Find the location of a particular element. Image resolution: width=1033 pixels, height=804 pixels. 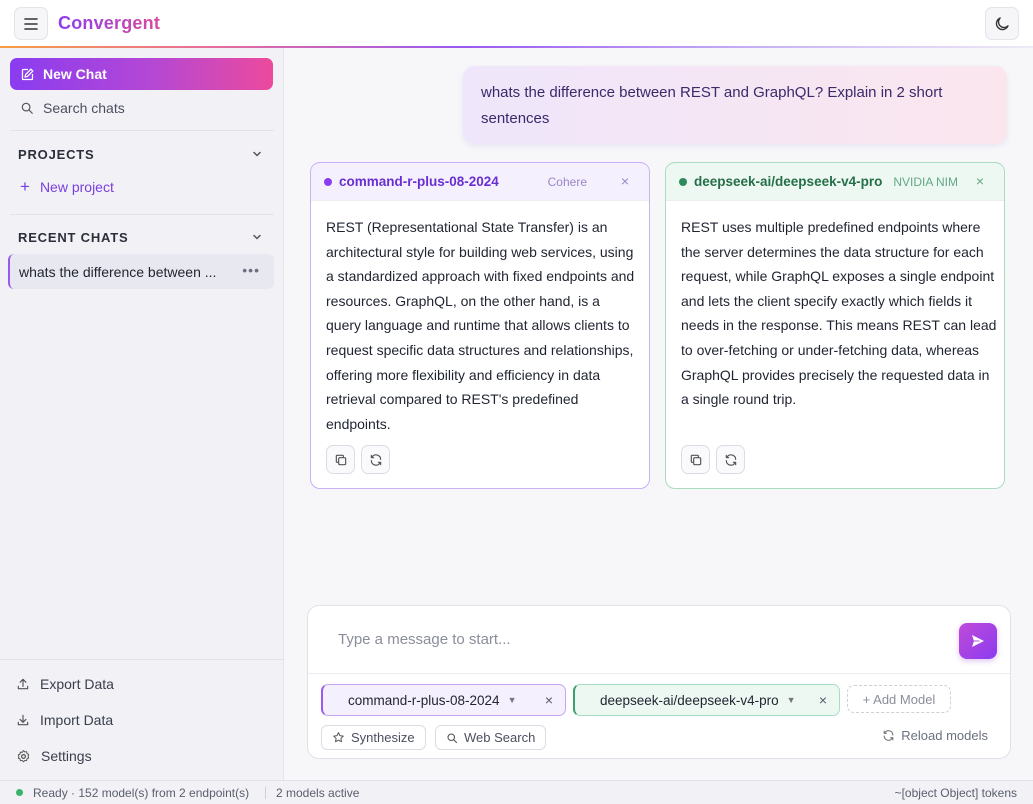

import-data-button: Import Data is located at coordinates (64, 720).